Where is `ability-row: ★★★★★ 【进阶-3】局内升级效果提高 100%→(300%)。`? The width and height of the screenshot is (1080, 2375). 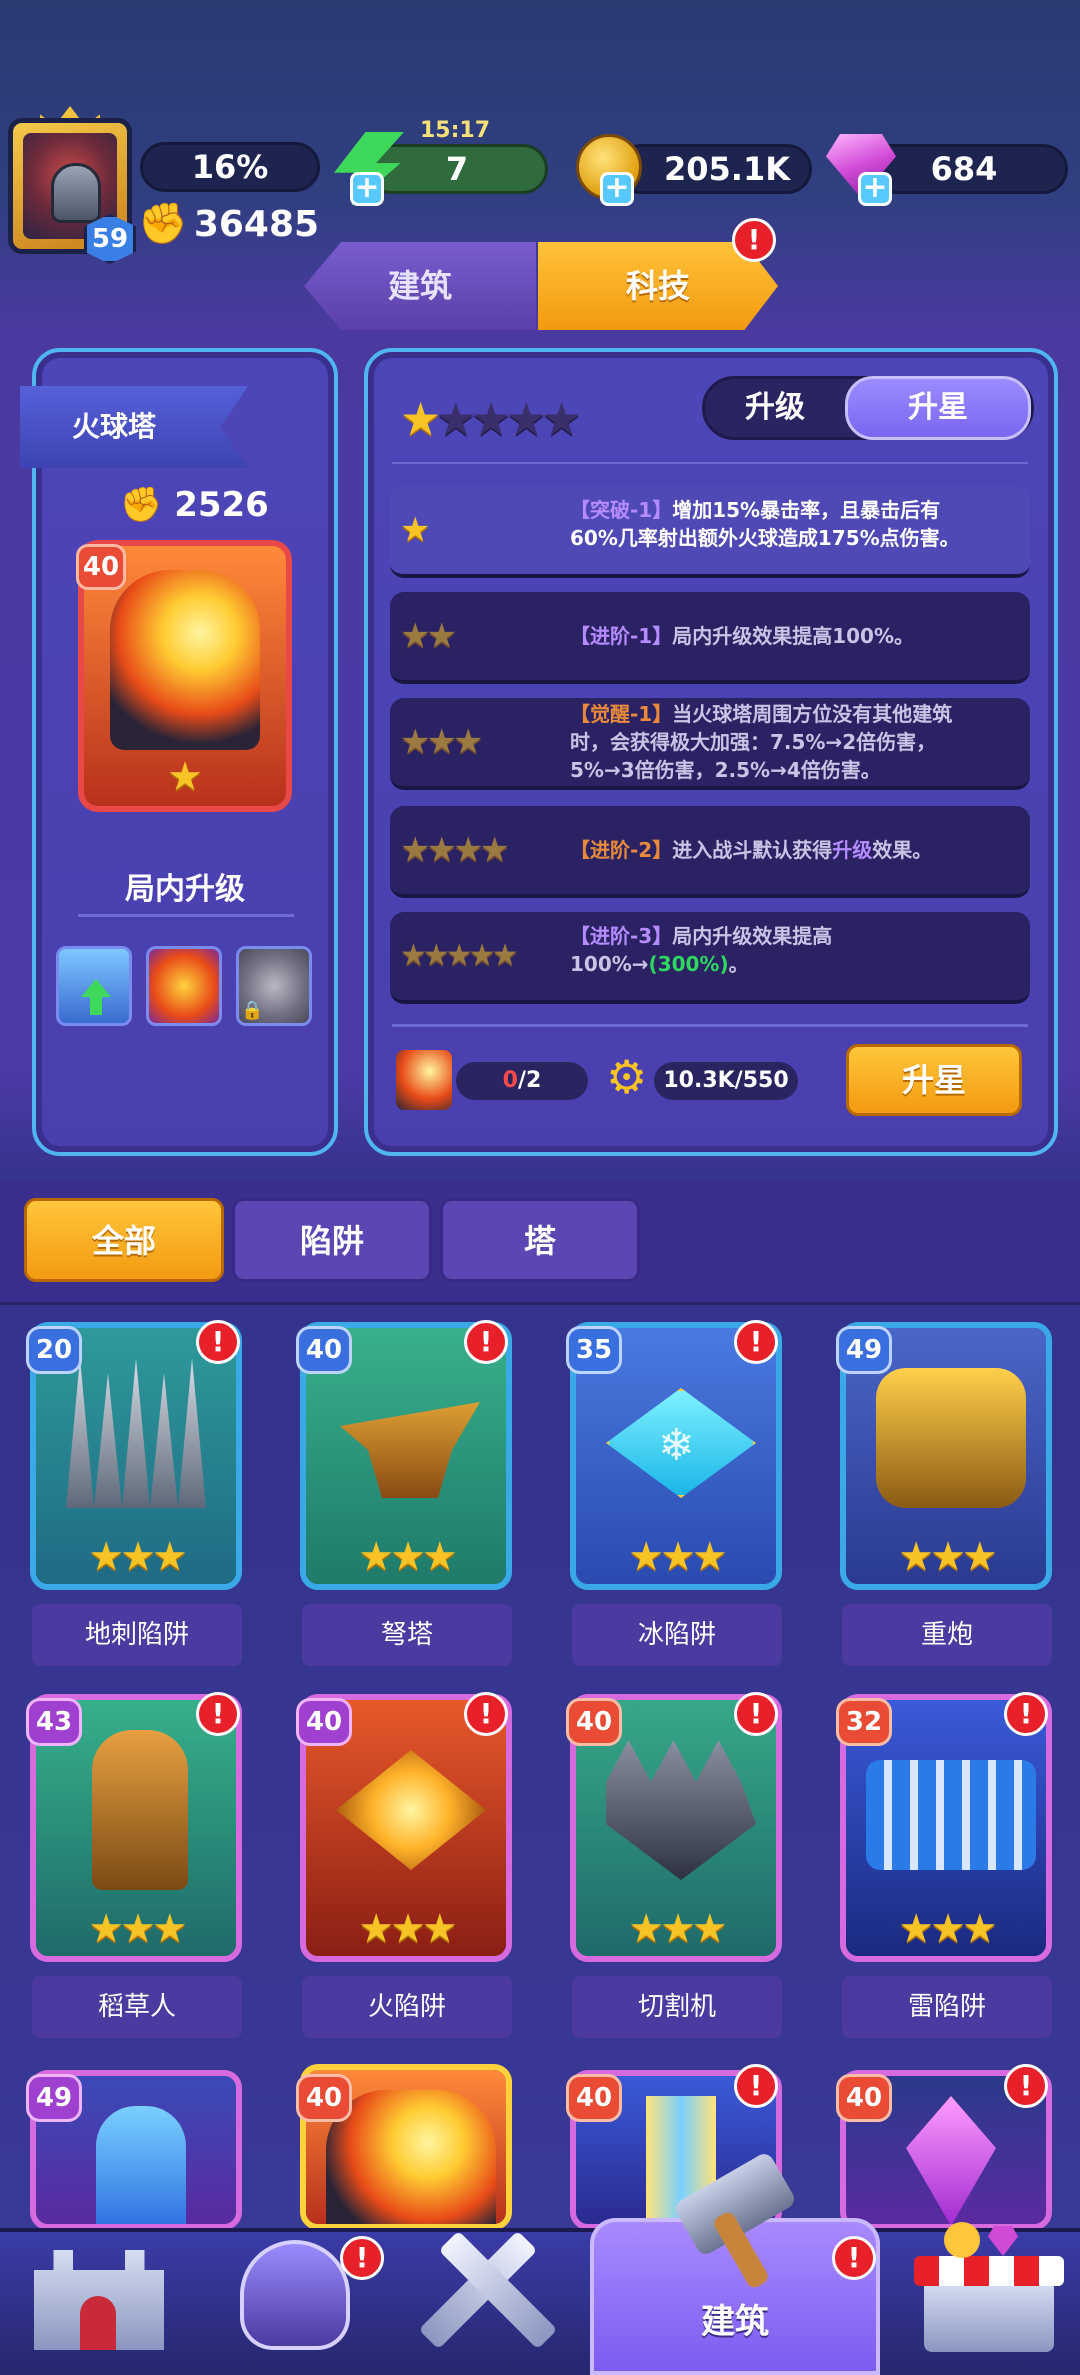
ability-row: ★★★★★ 【进阶-3】局内升级效果提高 100%→(300%)。 is located at coordinates (710, 958).